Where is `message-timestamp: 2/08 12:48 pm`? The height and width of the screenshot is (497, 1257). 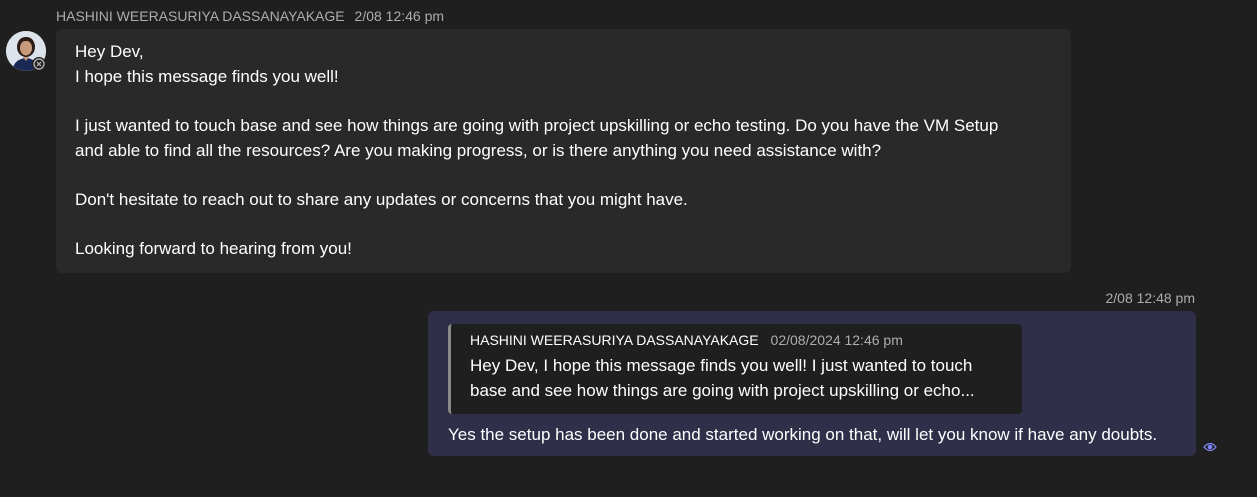 message-timestamp: 2/08 12:48 pm is located at coordinates (1150, 298).